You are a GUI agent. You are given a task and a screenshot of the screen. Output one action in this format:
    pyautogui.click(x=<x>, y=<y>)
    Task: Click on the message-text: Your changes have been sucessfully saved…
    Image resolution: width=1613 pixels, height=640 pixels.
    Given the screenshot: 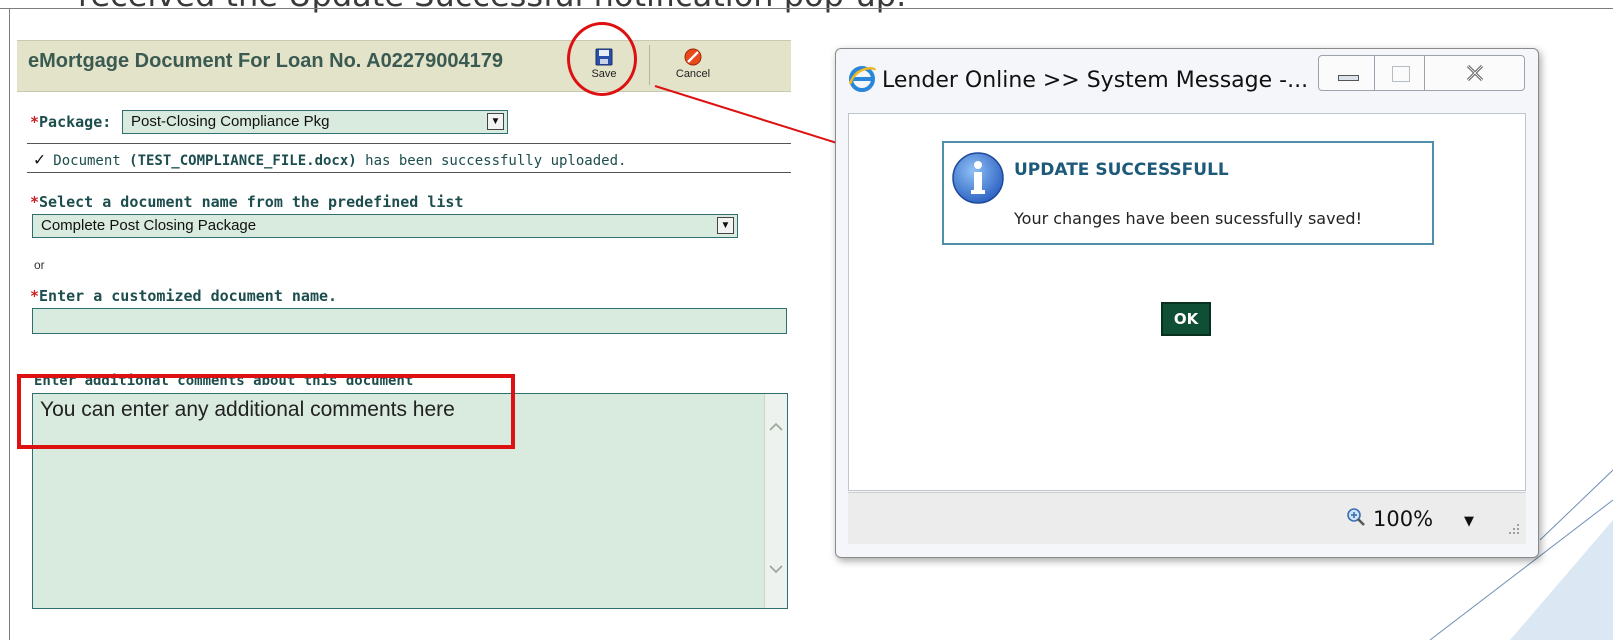 What is the action you would take?
    pyautogui.click(x=1188, y=218)
    